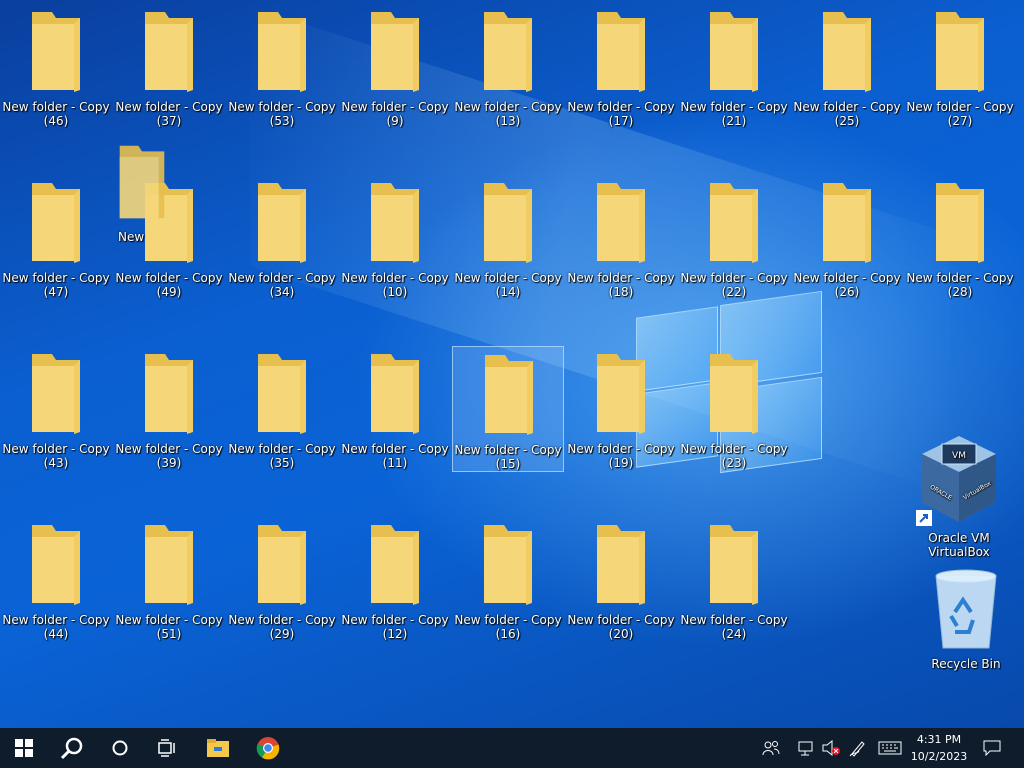 The image size is (1024, 768). Describe the element at coordinates (268, 748) in the screenshot. I see `chrome-taskbar-button` at that location.